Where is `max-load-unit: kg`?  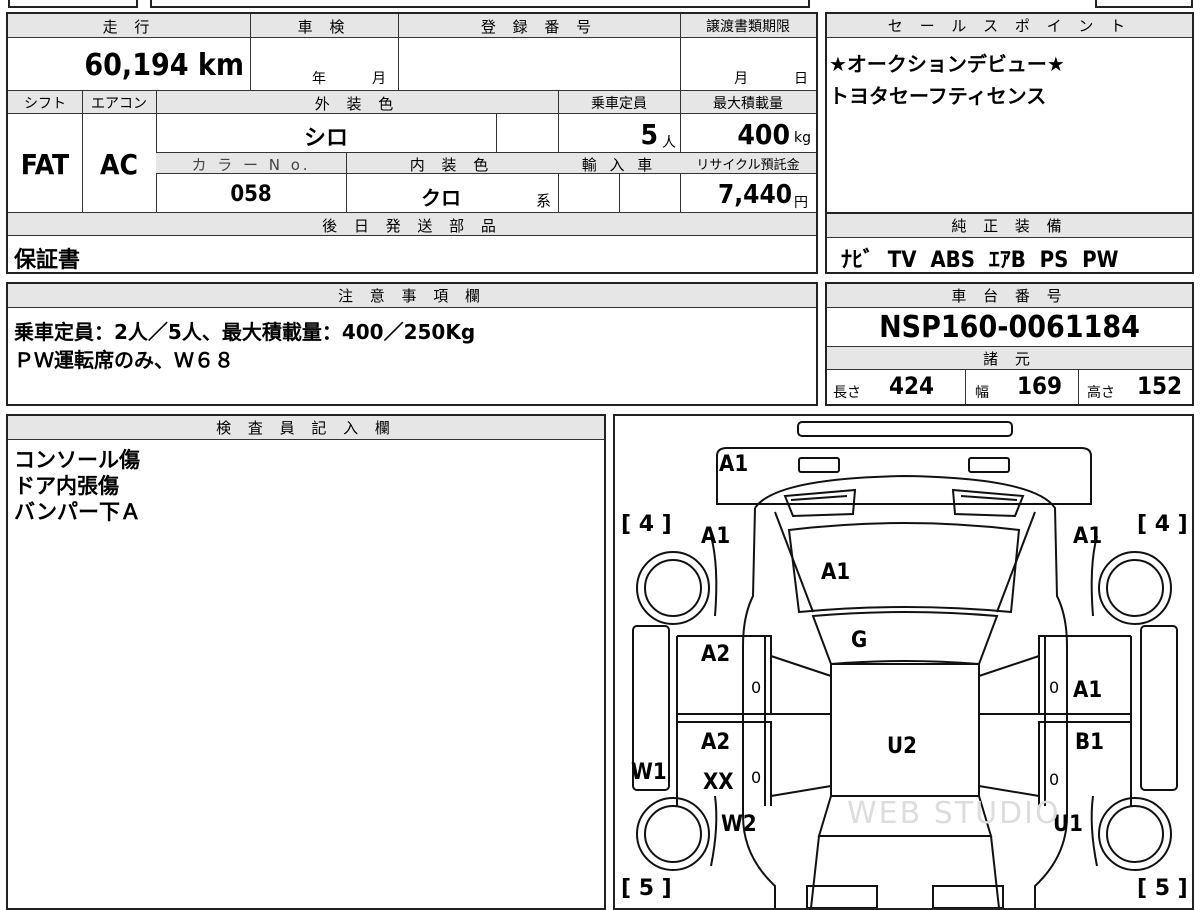 max-load-unit: kg is located at coordinates (802, 138).